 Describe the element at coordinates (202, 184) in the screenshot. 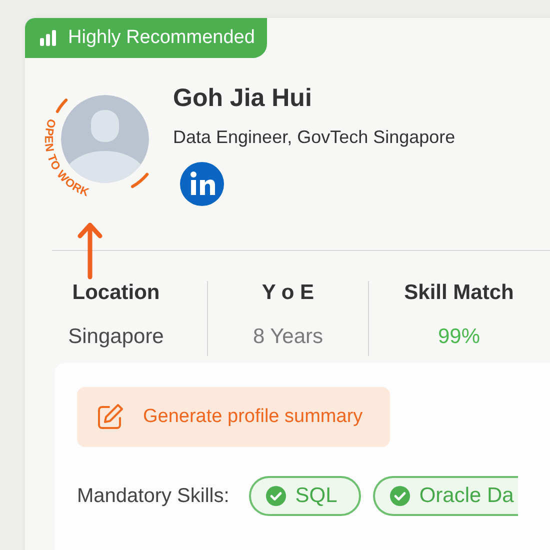

I see `linkedin-icon` at that location.